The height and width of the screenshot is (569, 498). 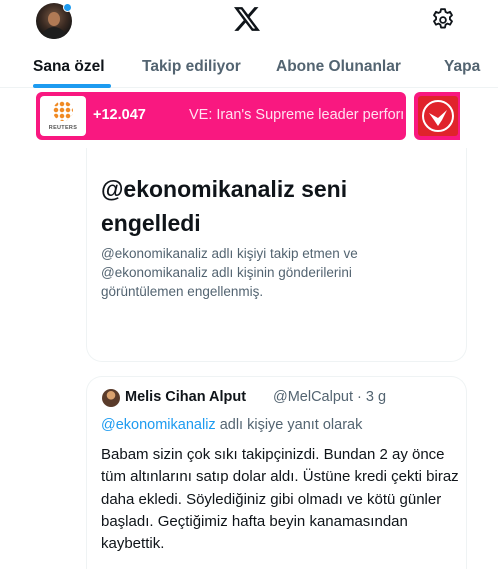 I want to click on reuters-dots-icon, so click(x=63, y=111).